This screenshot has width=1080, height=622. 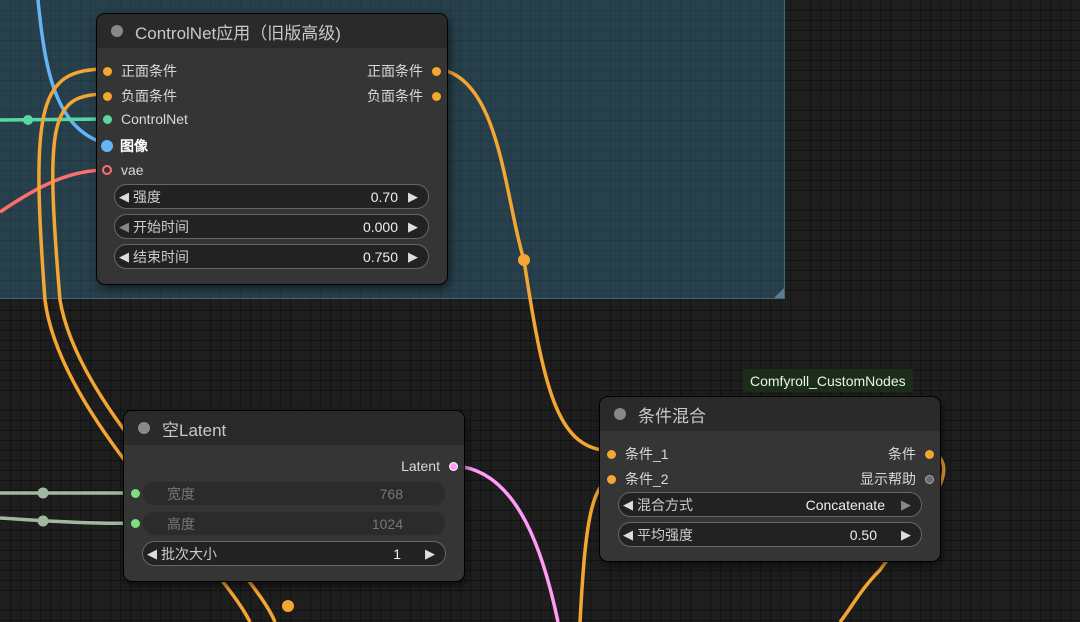 I want to click on height-input-slot-icon, so click(x=135, y=523).